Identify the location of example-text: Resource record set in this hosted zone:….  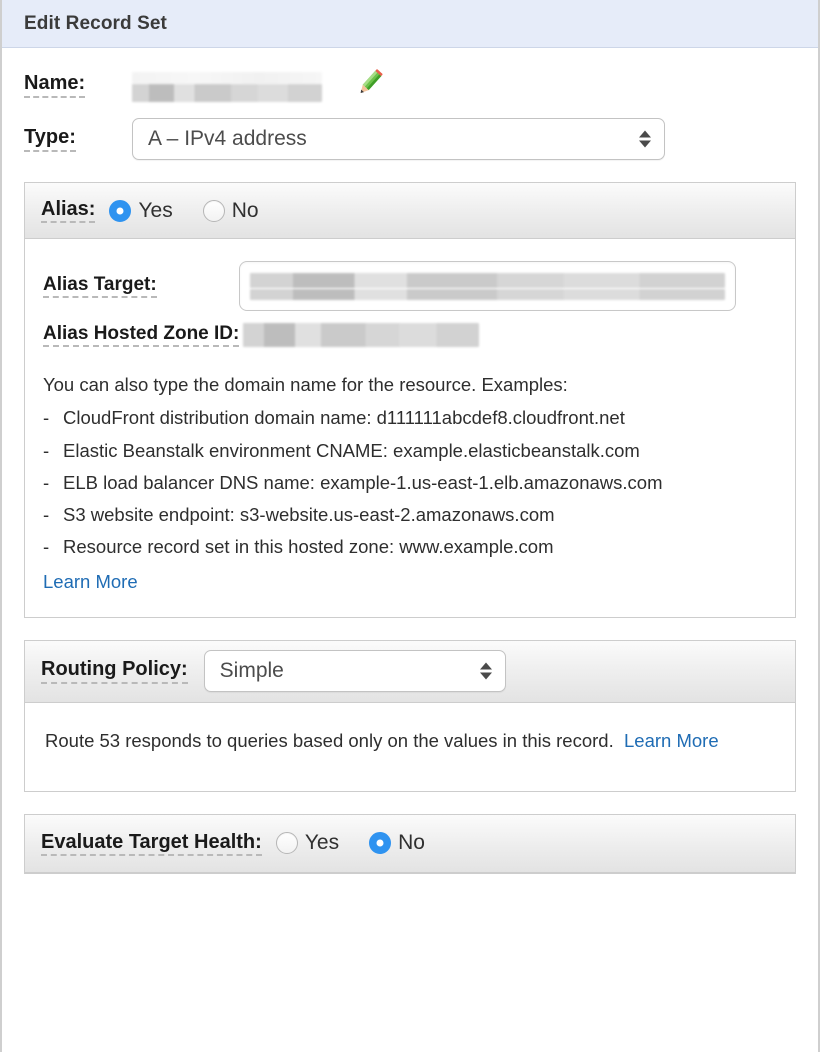
(308, 547).